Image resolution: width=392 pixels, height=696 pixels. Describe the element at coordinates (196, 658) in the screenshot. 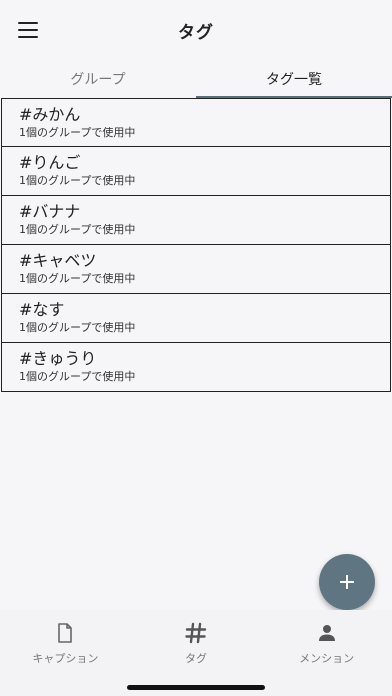

I see `nav-label: タグ` at that location.